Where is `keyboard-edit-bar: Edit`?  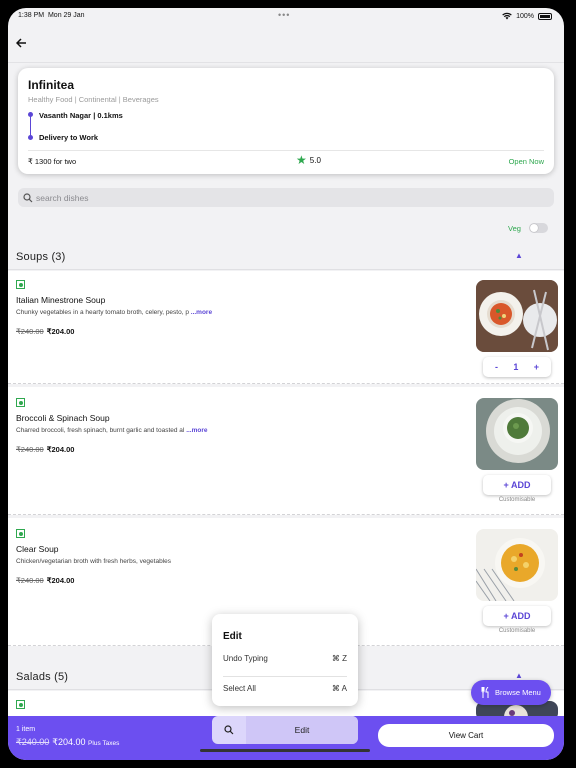
keyboard-edit-bar: Edit is located at coordinates (285, 730).